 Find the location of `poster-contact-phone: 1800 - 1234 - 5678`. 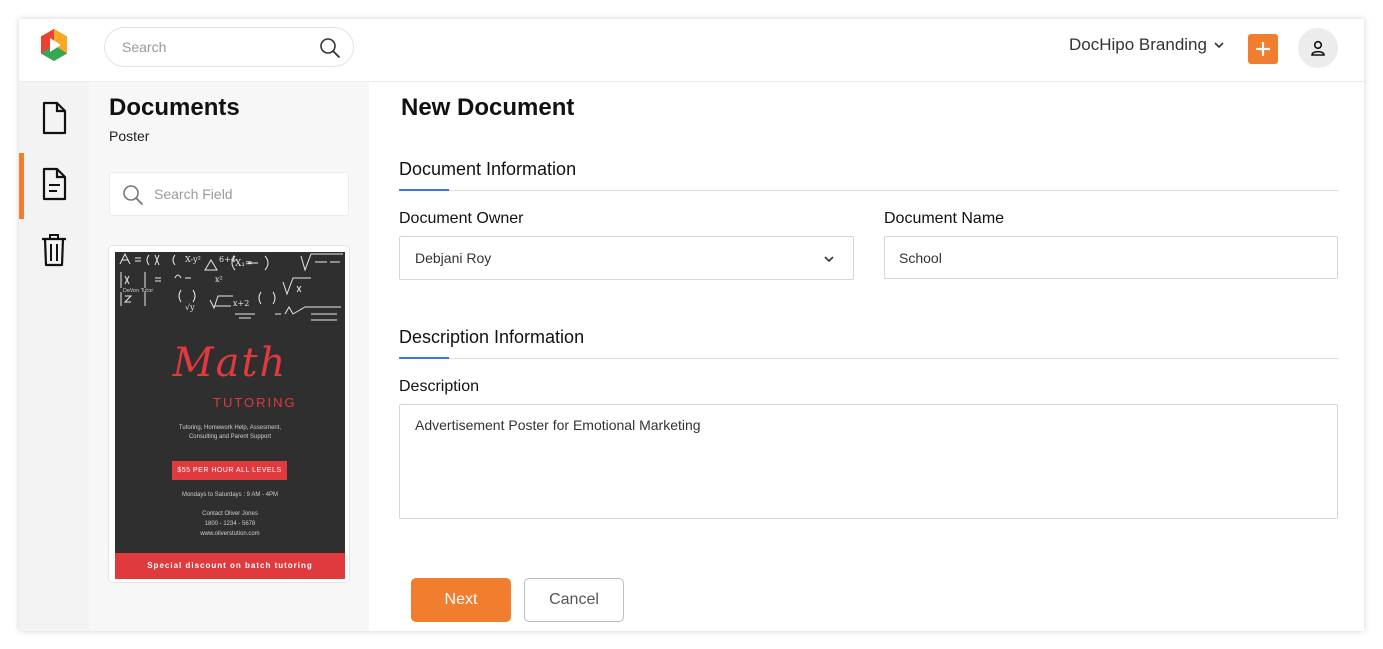

poster-contact-phone: 1800 - 1234 - 5678 is located at coordinates (230, 524).